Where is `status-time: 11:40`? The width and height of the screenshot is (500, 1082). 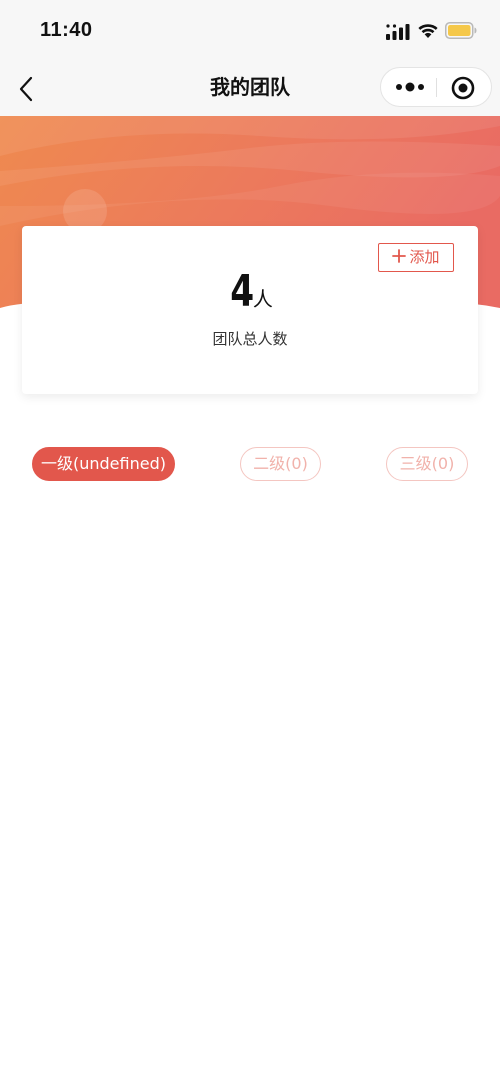
status-time: 11:40 is located at coordinates (66, 30).